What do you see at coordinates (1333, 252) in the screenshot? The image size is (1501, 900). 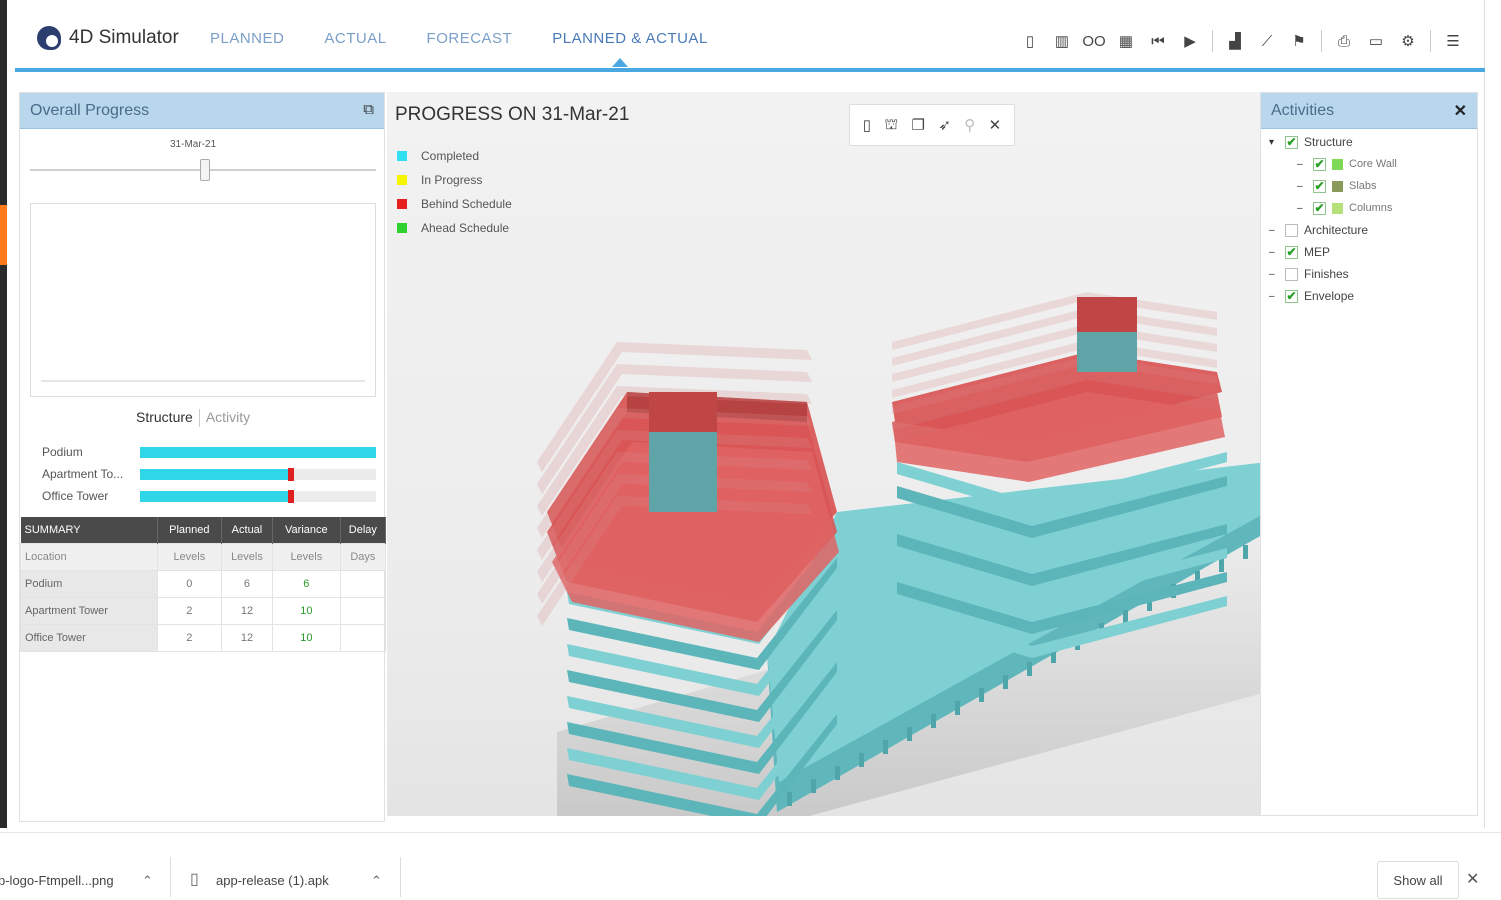 I see `tree-node: – ✔ MEP` at bounding box center [1333, 252].